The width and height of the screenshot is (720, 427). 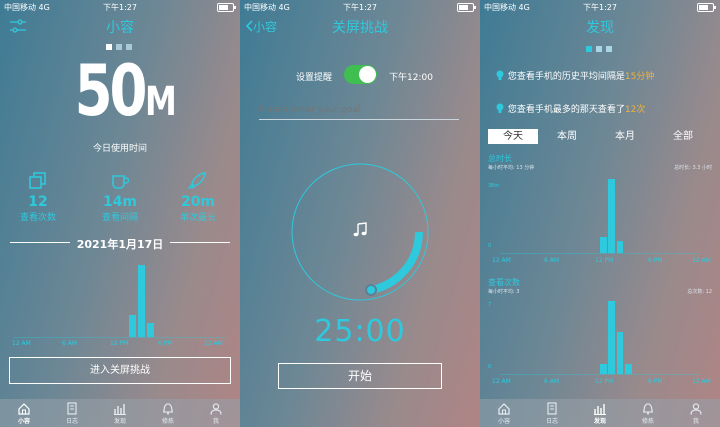 I want to click on tab-label: 修炼, so click(x=647, y=421).